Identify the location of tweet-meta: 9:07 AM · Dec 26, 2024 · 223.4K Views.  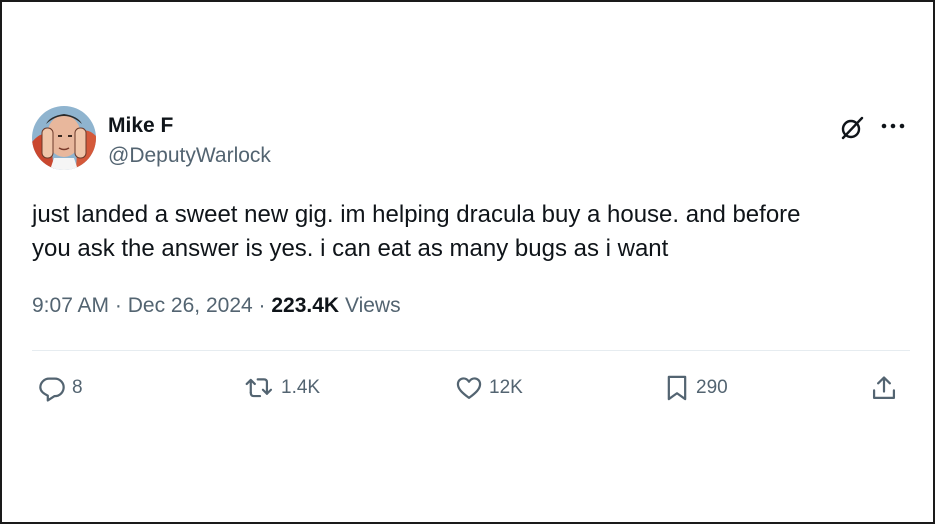
(216, 306).